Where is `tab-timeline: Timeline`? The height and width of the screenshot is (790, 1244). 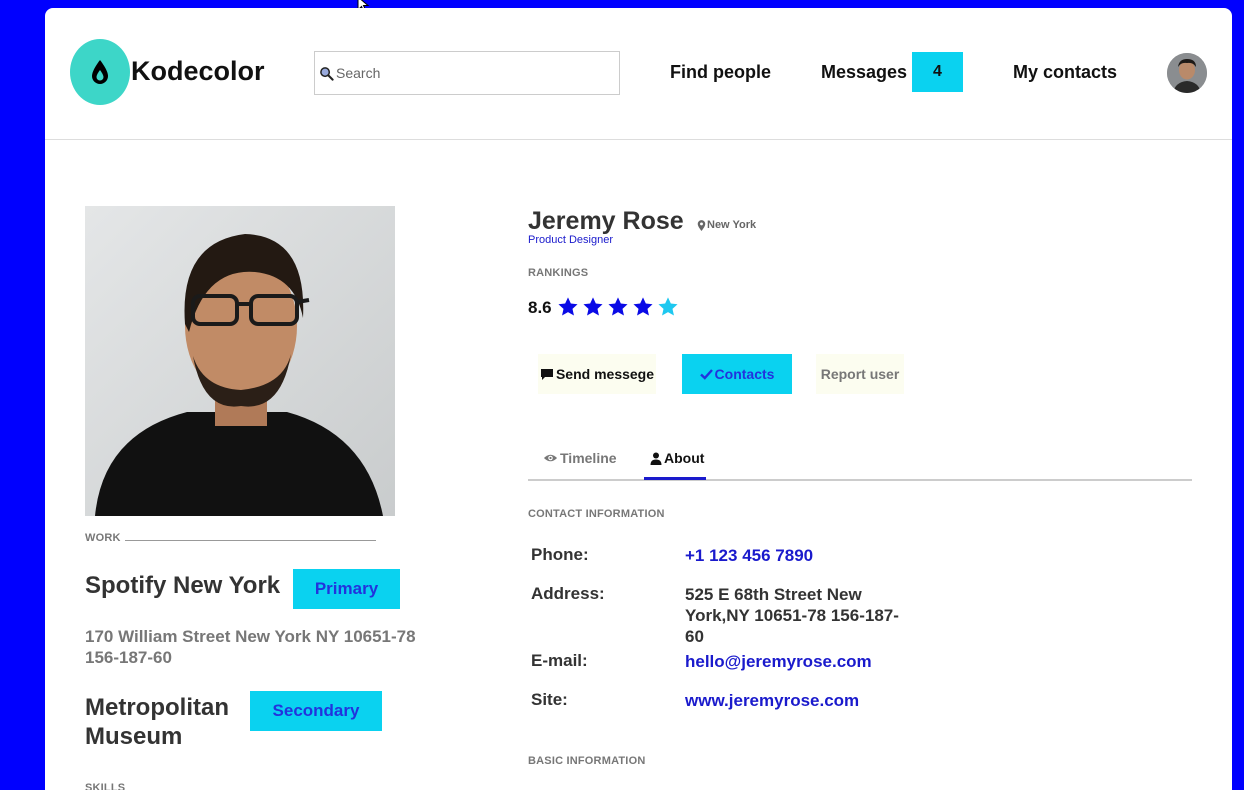
tab-timeline: Timeline is located at coordinates (580, 458).